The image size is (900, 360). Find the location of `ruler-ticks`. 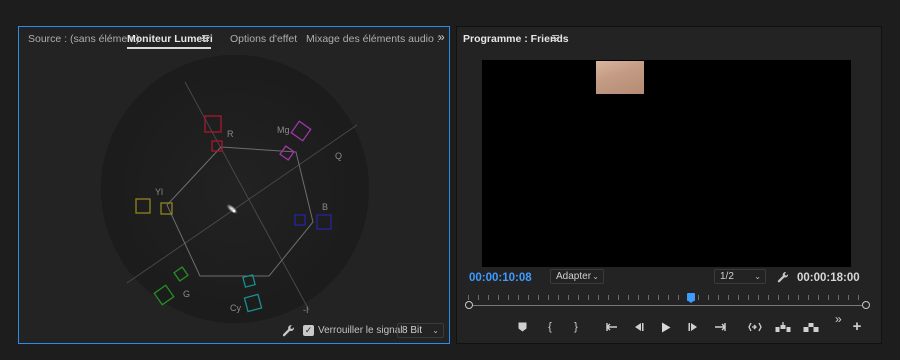

ruler-ticks is located at coordinates (667, 297).